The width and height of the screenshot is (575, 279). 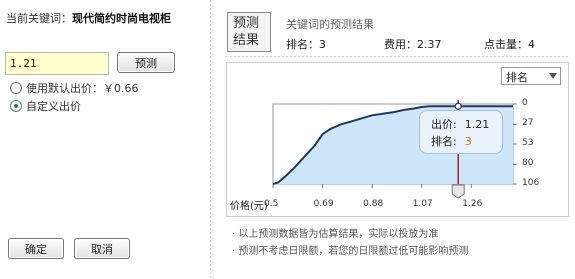 I want to click on stat-cost: 费用：2.37, so click(x=413, y=44).